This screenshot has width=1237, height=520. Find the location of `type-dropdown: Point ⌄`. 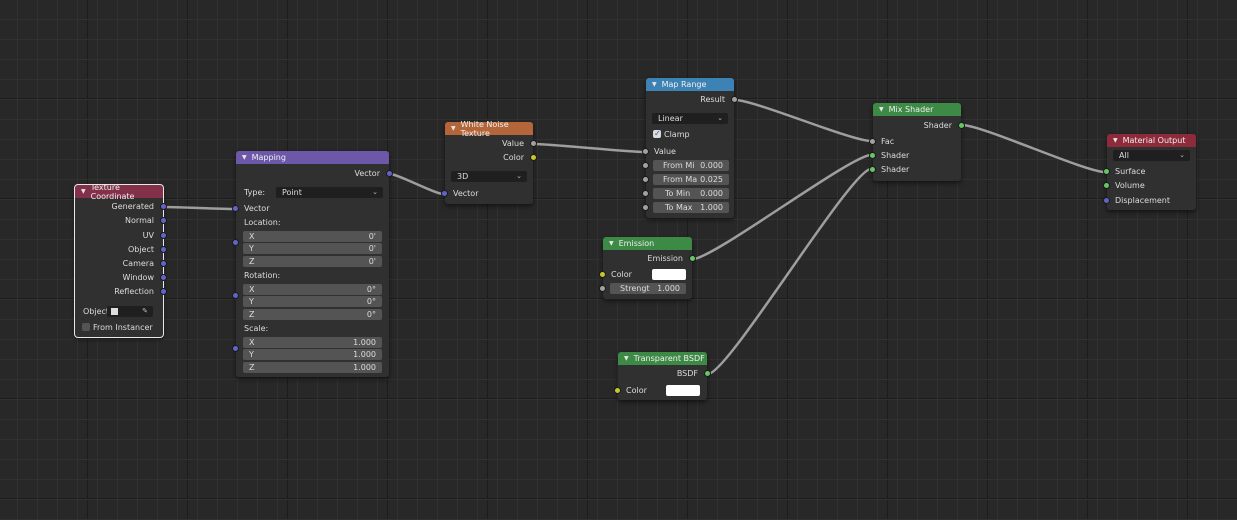

type-dropdown: Point ⌄ is located at coordinates (329, 192).